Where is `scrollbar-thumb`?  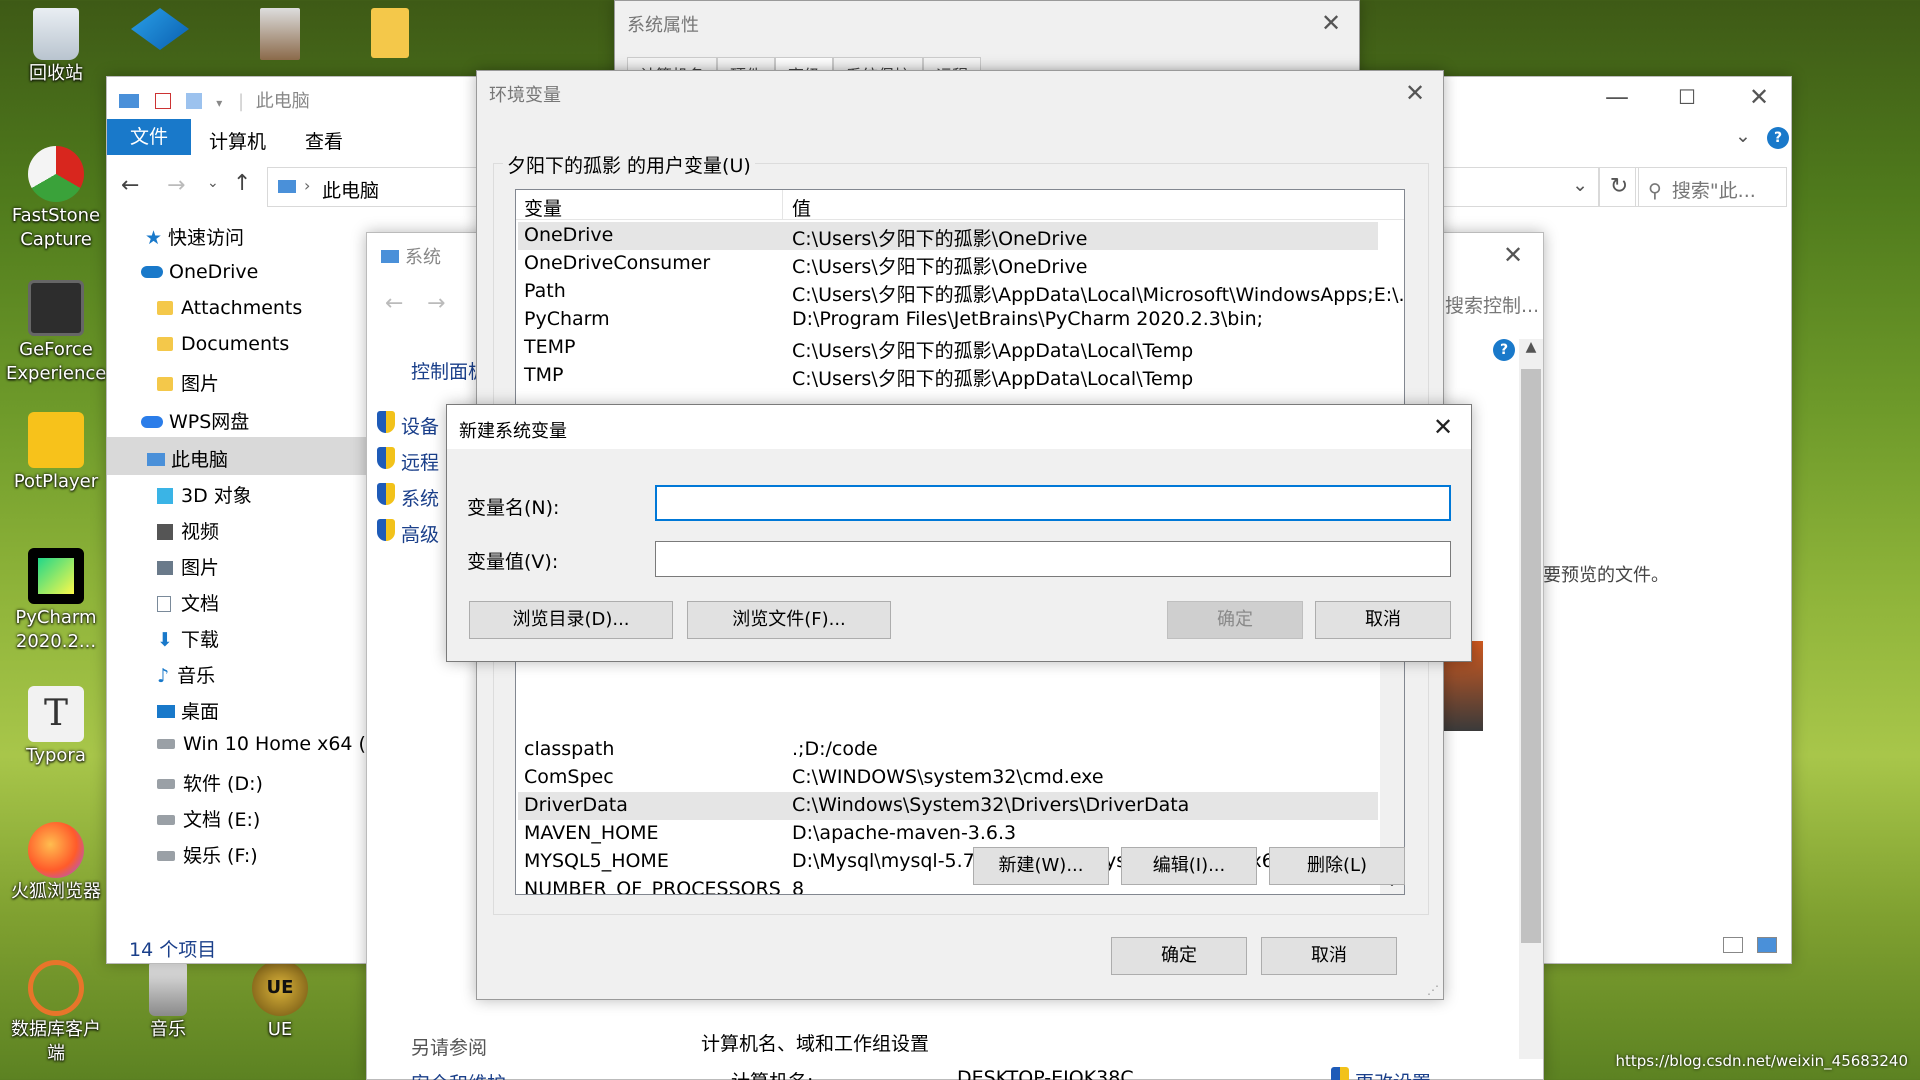
scrollbar-thumb is located at coordinates (1531, 656).